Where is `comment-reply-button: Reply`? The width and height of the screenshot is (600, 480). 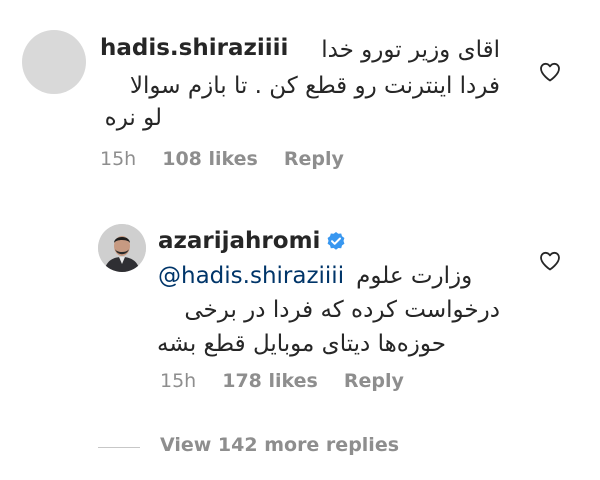 comment-reply-button: Reply is located at coordinates (314, 159).